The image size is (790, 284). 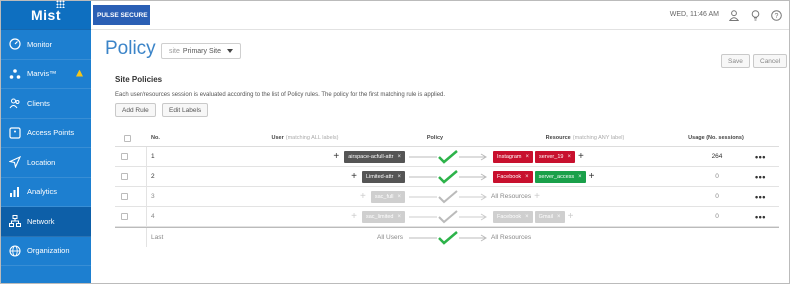 What do you see at coordinates (46, 74) in the screenshot?
I see `sidebar-item-marvis: Marvis™` at bounding box center [46, 74].